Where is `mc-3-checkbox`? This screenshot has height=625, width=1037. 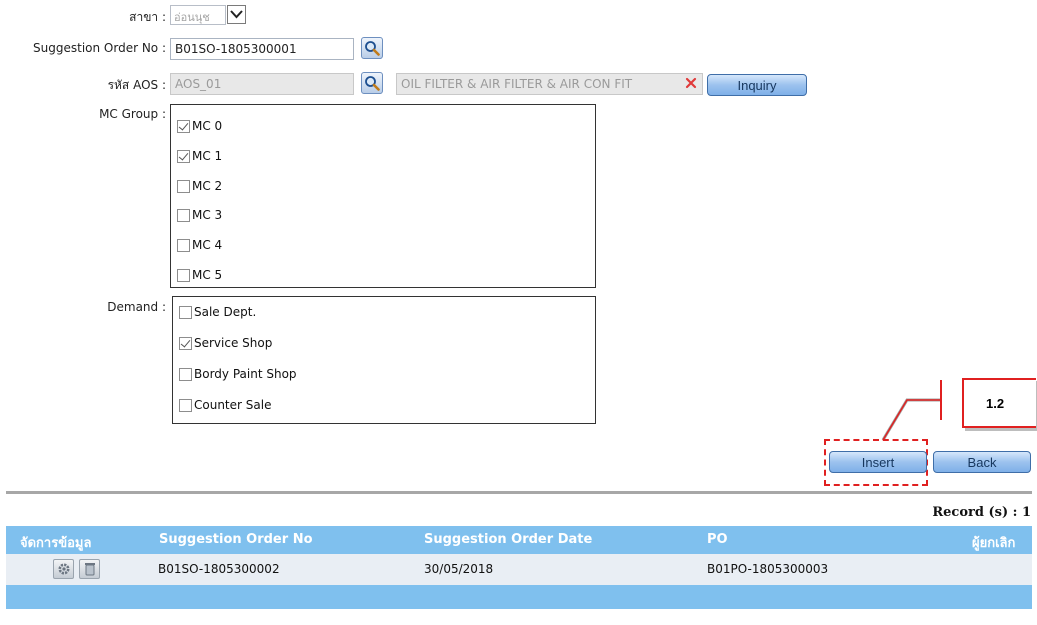
mc-3-checkbox is located at coordinates (183, 215).